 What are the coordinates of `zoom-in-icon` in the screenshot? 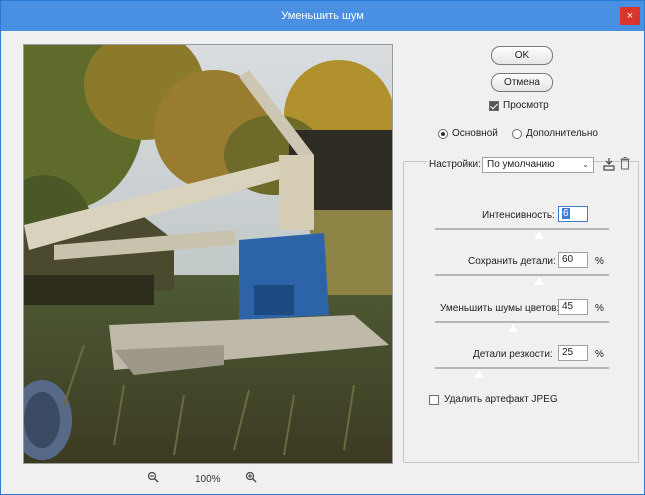 It's located at (251, 479).